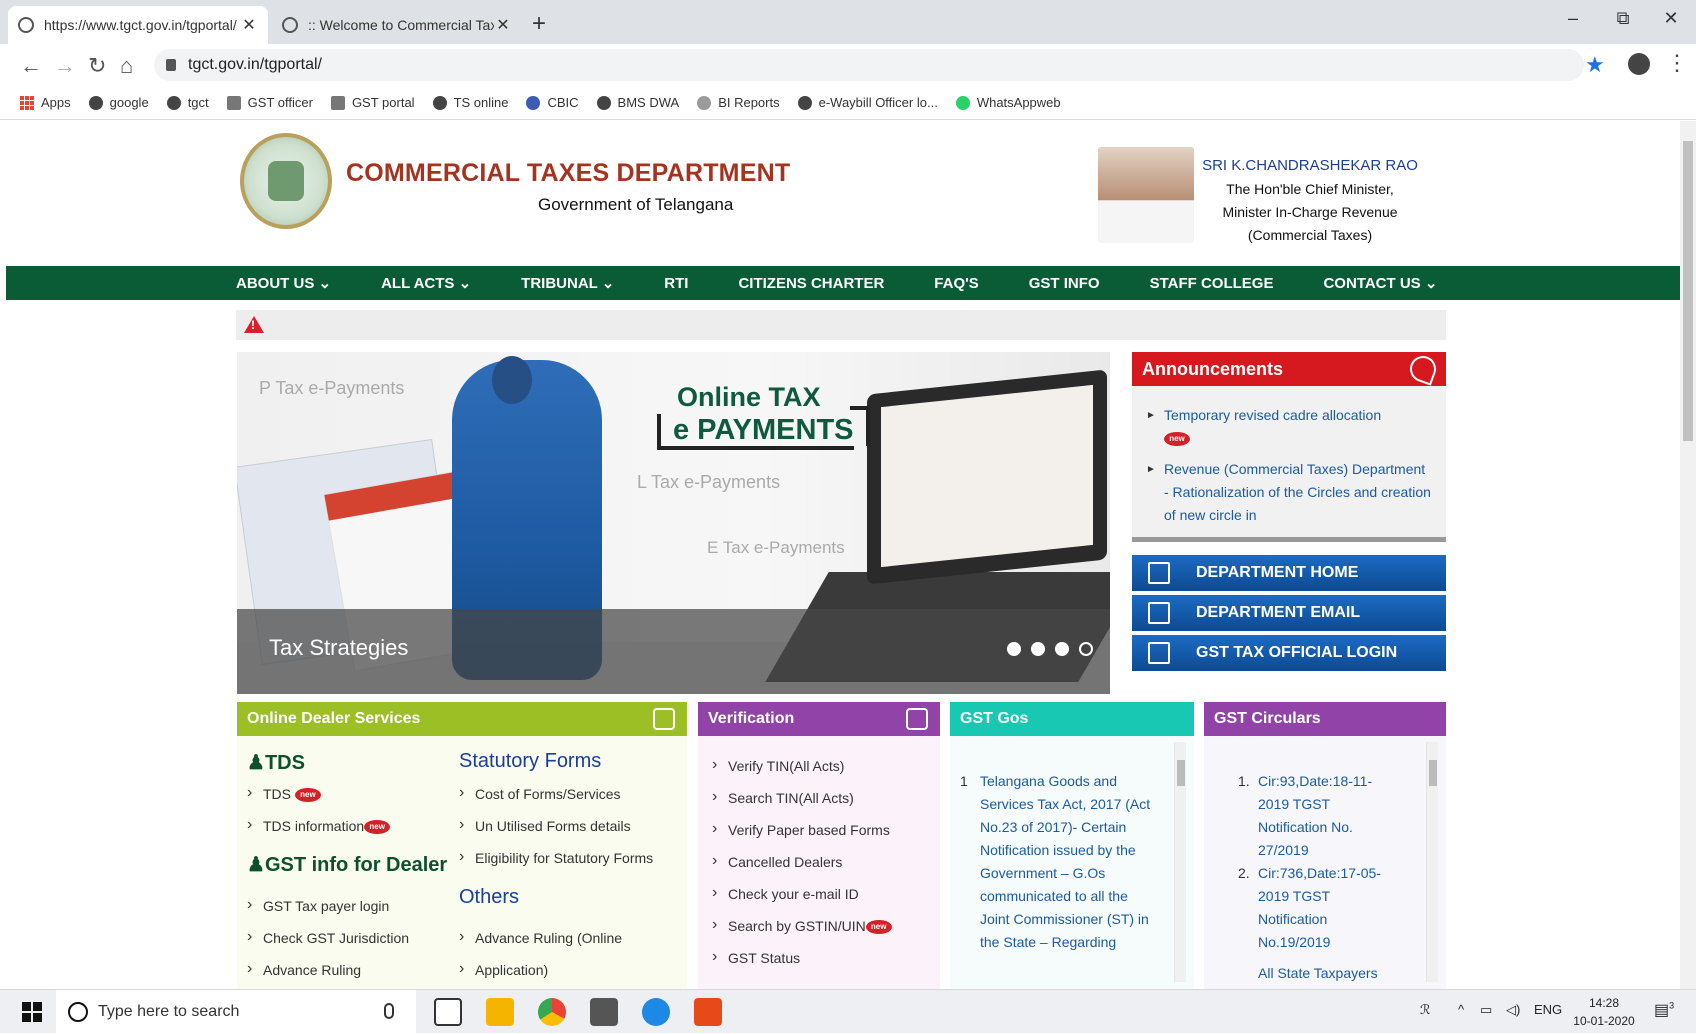  Describe the element at coordinates (426, 283) in the screenshot. I see `nav-all-acts: ALL ACTS ⌄` at that location.